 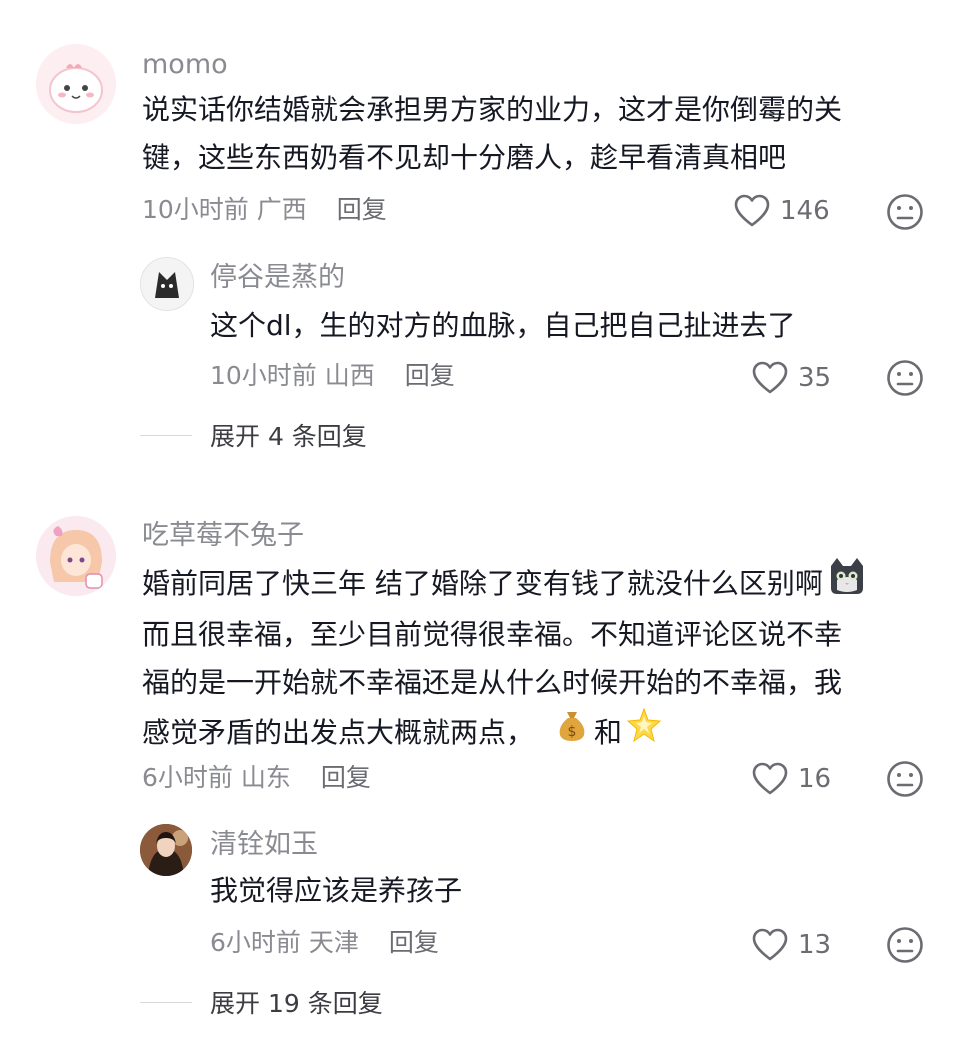 What do you see at coordinates (815, 378) in the screenshot?
I see `like-count: 35` at bounding box center [815, 378].